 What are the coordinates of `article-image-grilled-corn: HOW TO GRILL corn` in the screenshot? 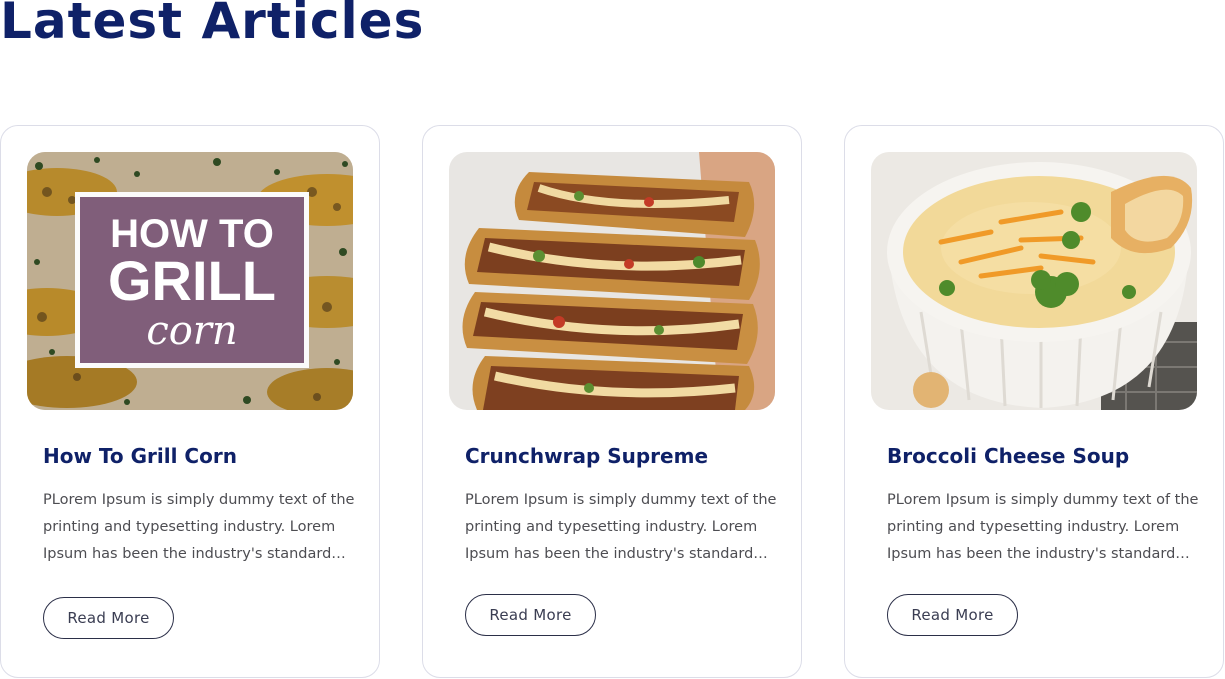 It's located at (190, 281).